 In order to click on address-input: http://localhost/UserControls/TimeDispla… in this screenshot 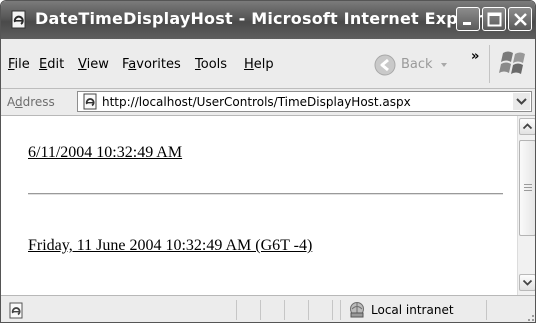, I will do `click(304, 101)`.